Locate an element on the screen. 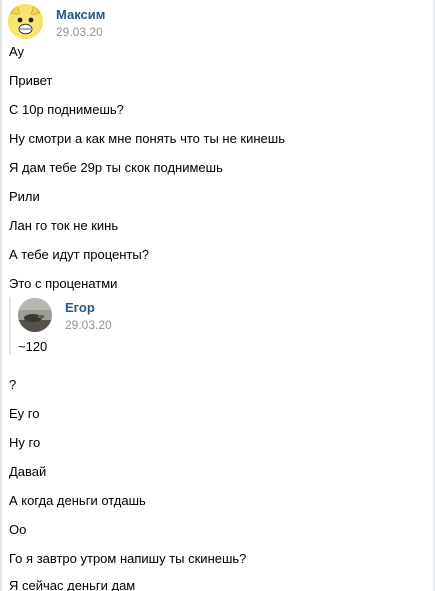 The image size is (435, 591). sender-avatar is located at coordinates (25, 21).